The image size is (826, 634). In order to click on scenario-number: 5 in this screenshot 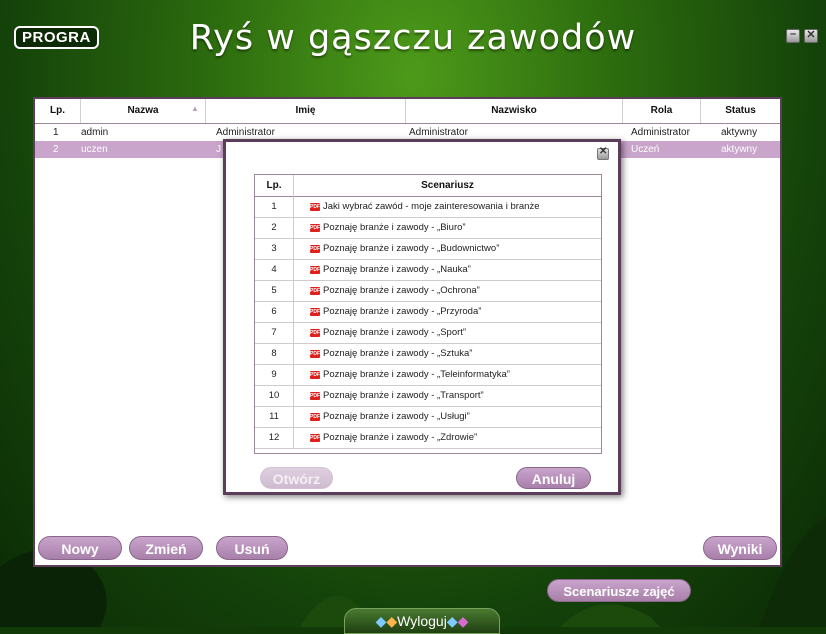, I will do `click(274, 291)`.